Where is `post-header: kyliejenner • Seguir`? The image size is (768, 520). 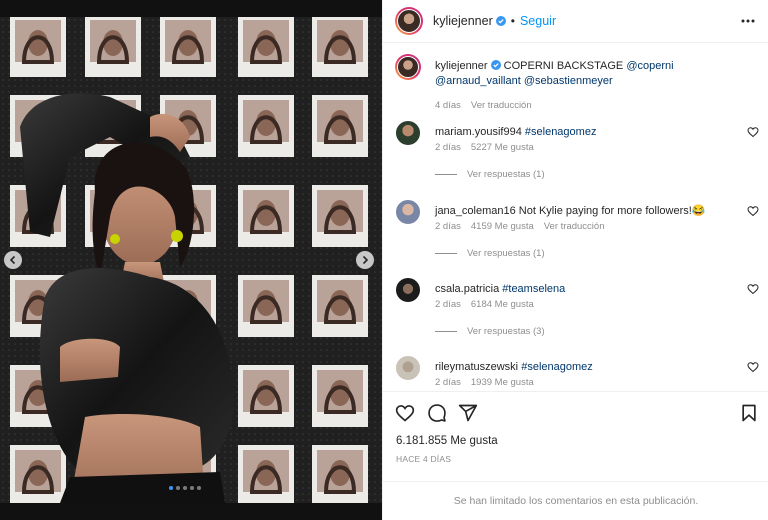 post-header: kyliejenner • Seguir is located at coordinates (575, 21).